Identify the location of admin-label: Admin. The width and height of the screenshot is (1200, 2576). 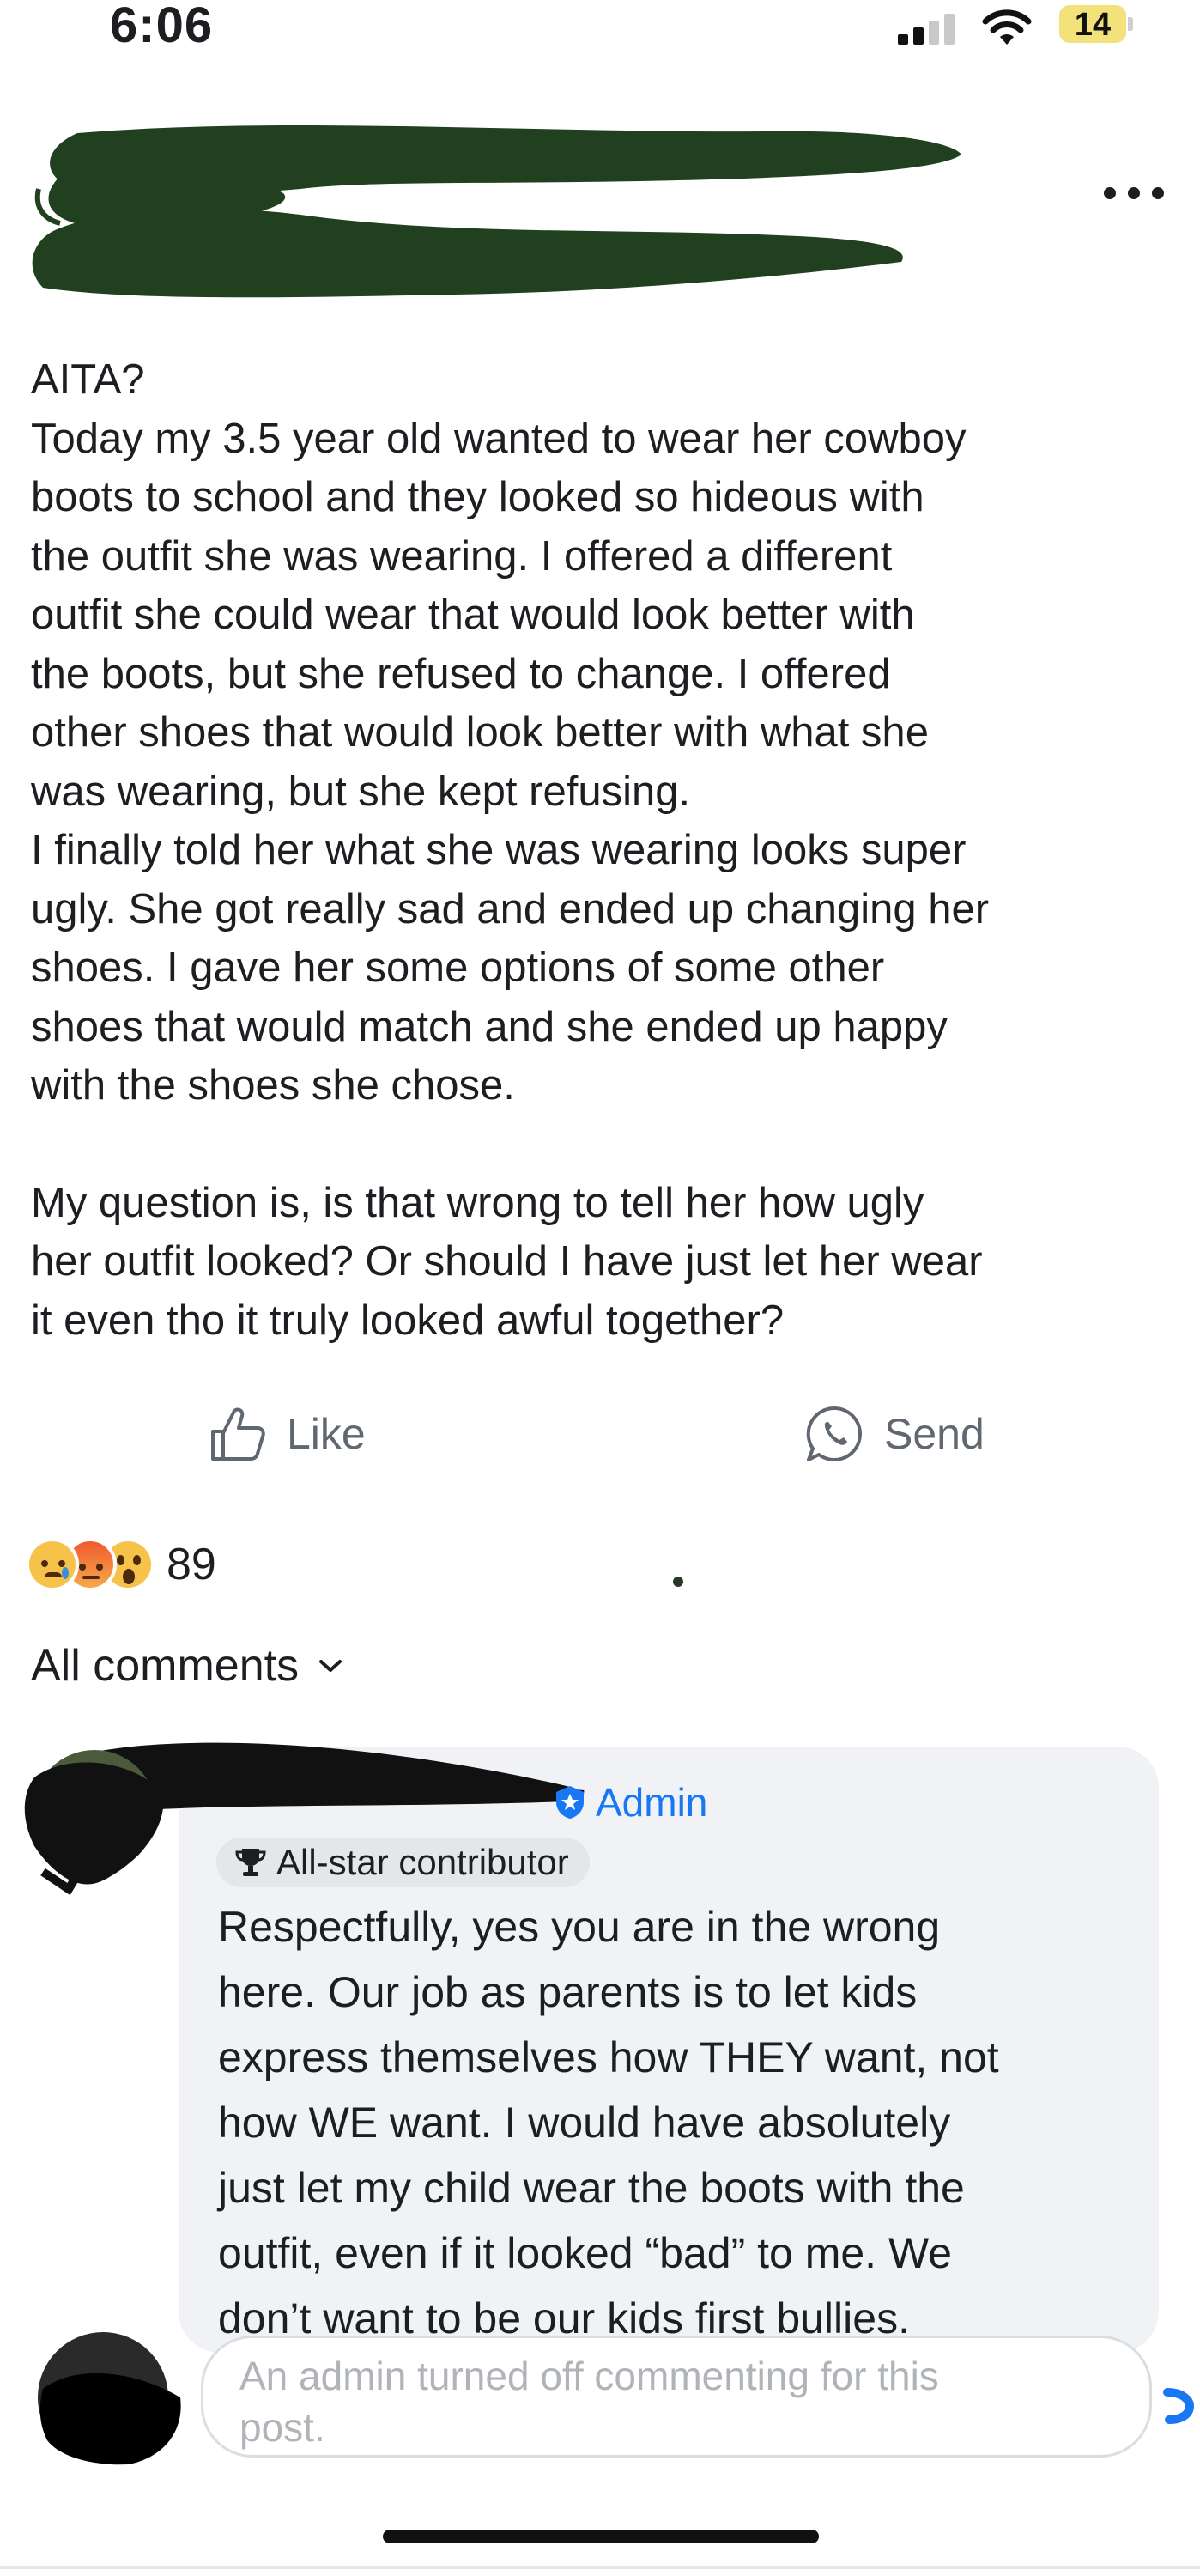
(652, 1802).